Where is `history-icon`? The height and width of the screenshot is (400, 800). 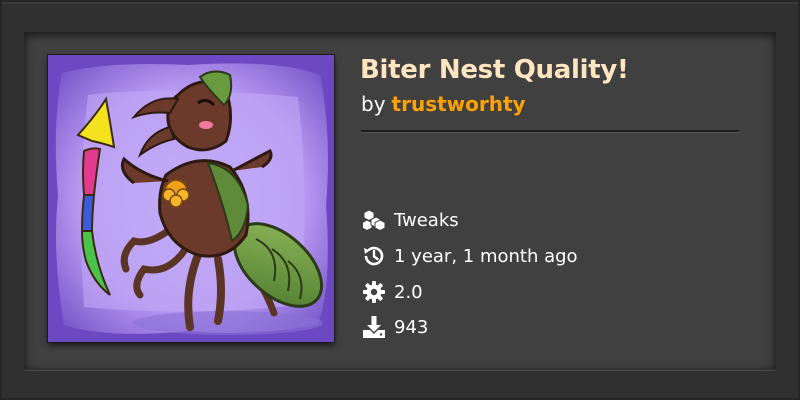 history-icon is located at coordinates (375, 256).